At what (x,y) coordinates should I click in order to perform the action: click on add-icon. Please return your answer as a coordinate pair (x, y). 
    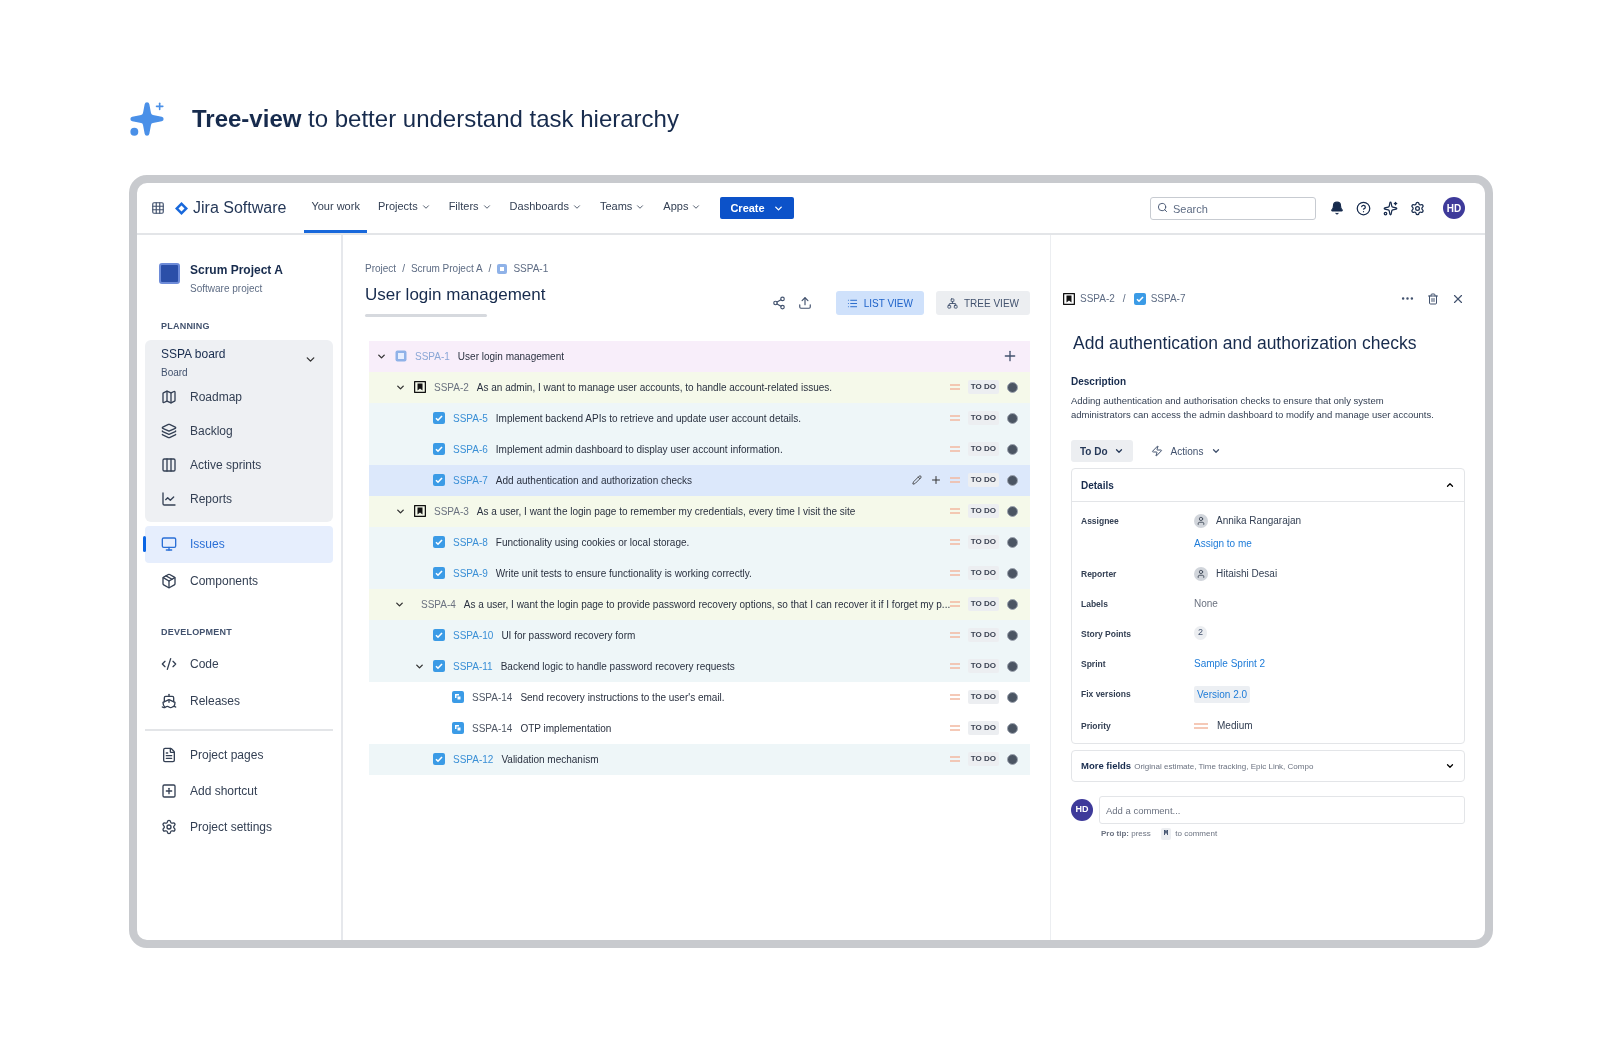
    Looking at the image, I should click on (1010, 356).